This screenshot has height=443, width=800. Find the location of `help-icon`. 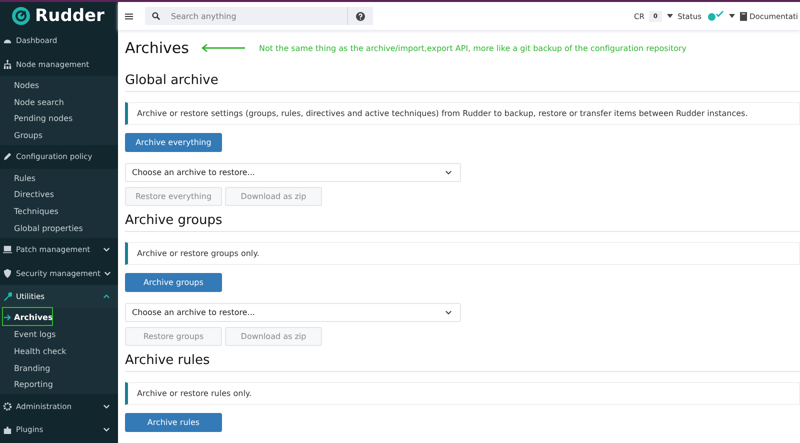

help-icon is located at coordinates (360, 16).